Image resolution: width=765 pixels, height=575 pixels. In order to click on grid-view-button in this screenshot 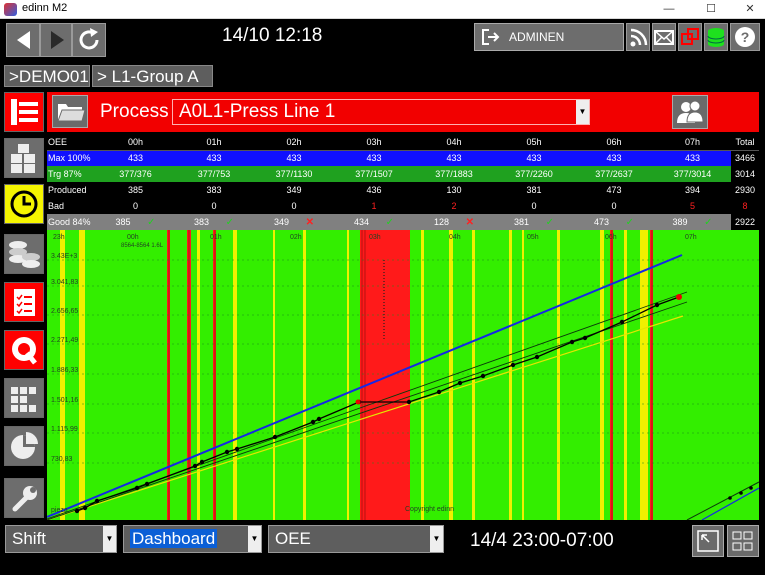, I will do `click(743, 541)`.